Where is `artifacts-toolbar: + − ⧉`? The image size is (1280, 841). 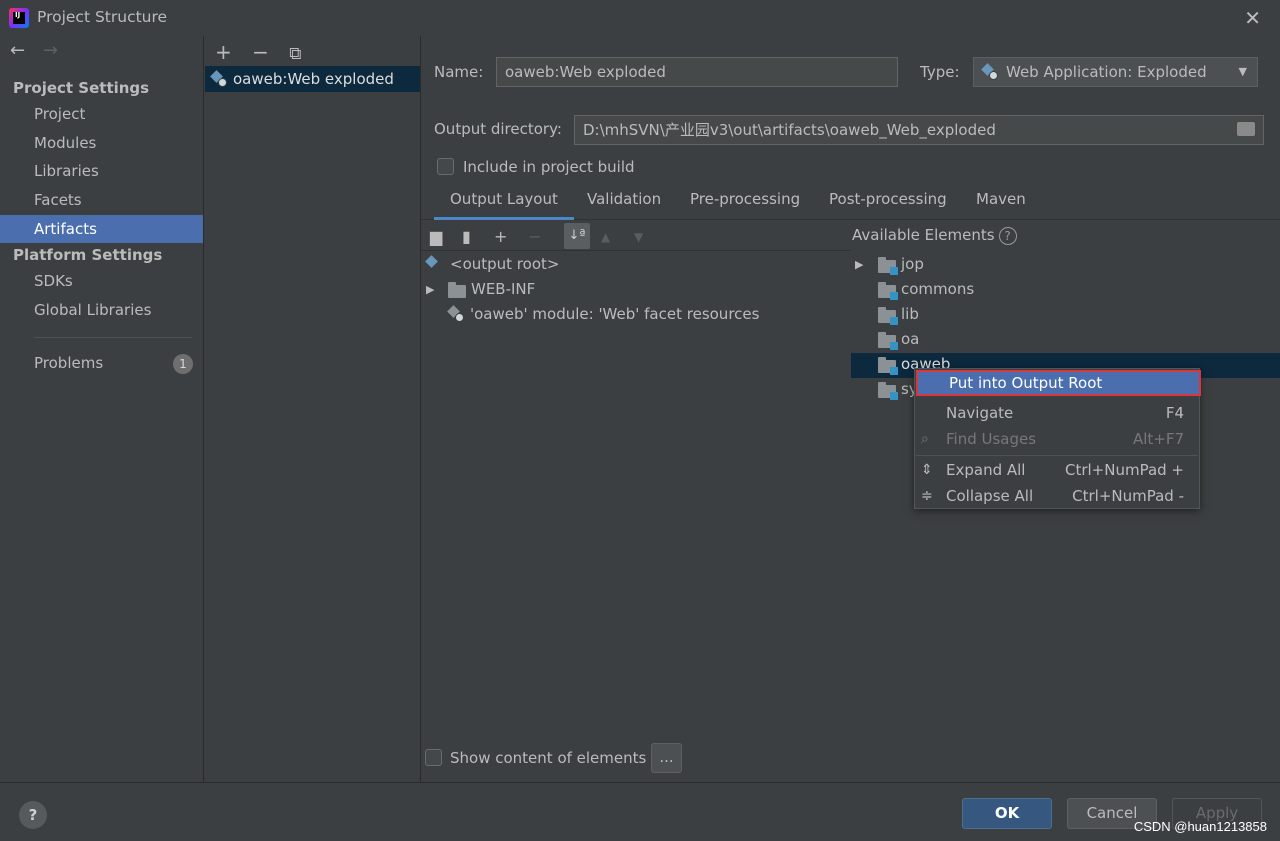 artifacts-toolbar: + − ⧉ is located at coordinates (265, 52).